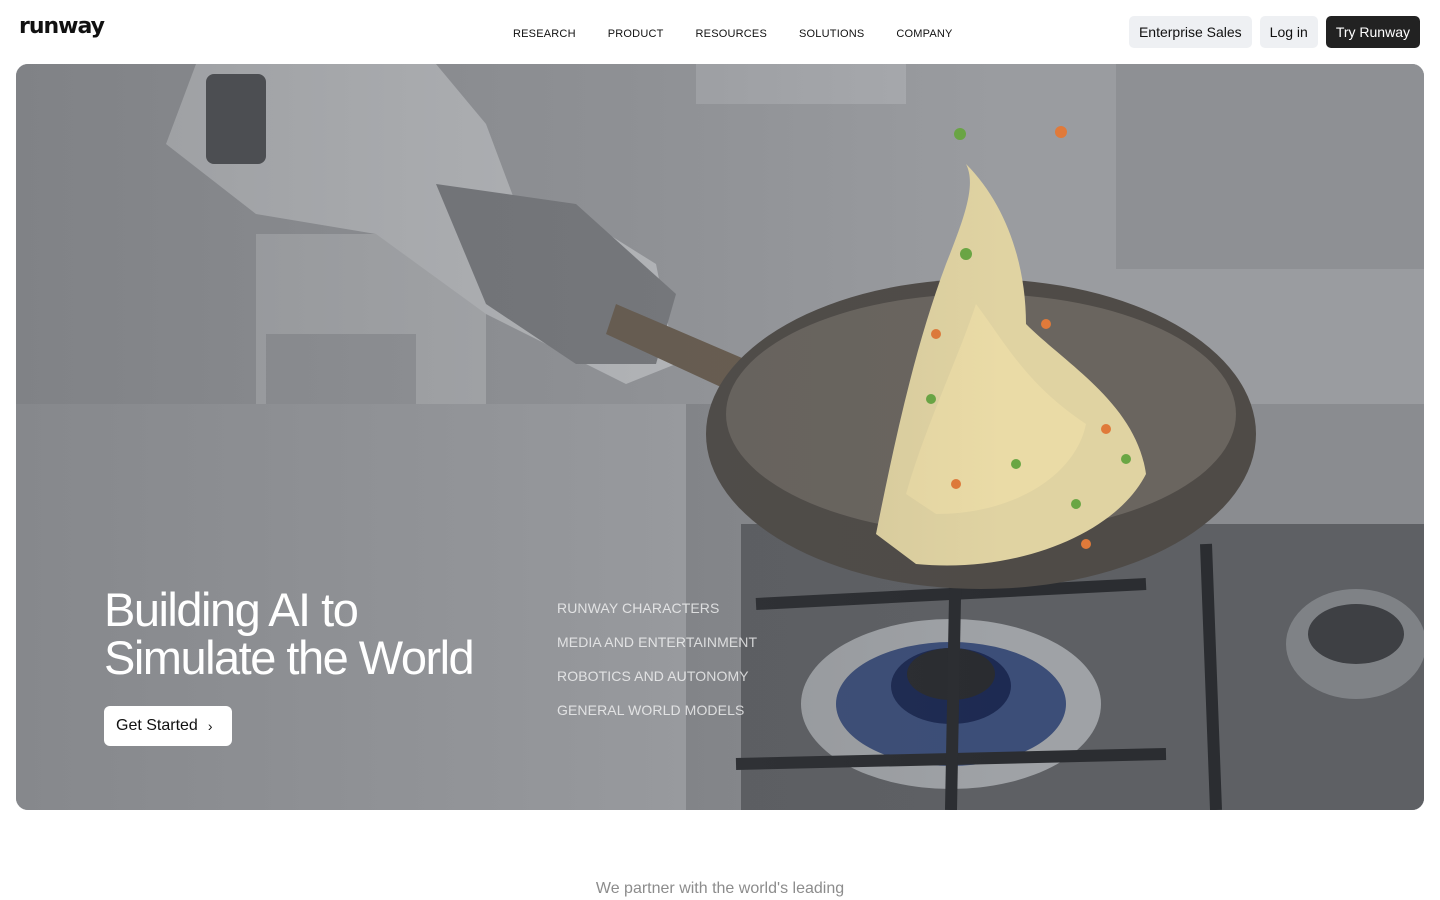  Describe the element at coordinates (1372, 32) in the screenshot. I see `try-runway-button: Try Runway` at that location.